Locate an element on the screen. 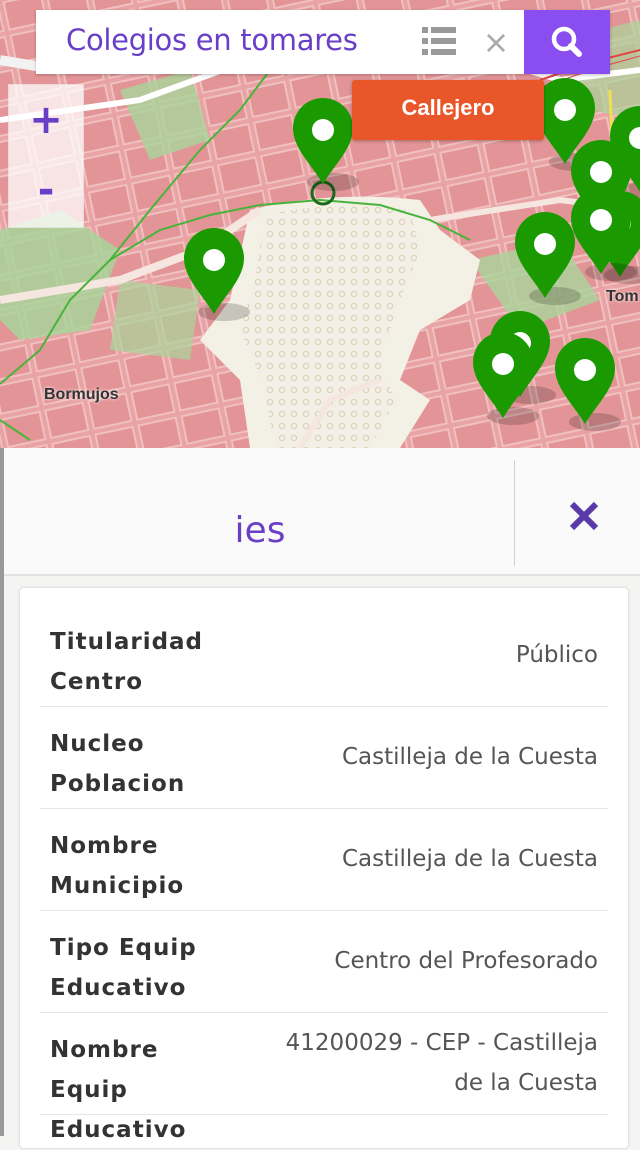 The height and width of the screenshot is (1150, 640). search-input: Colegios en tomares is located at coordinates (212, 42).